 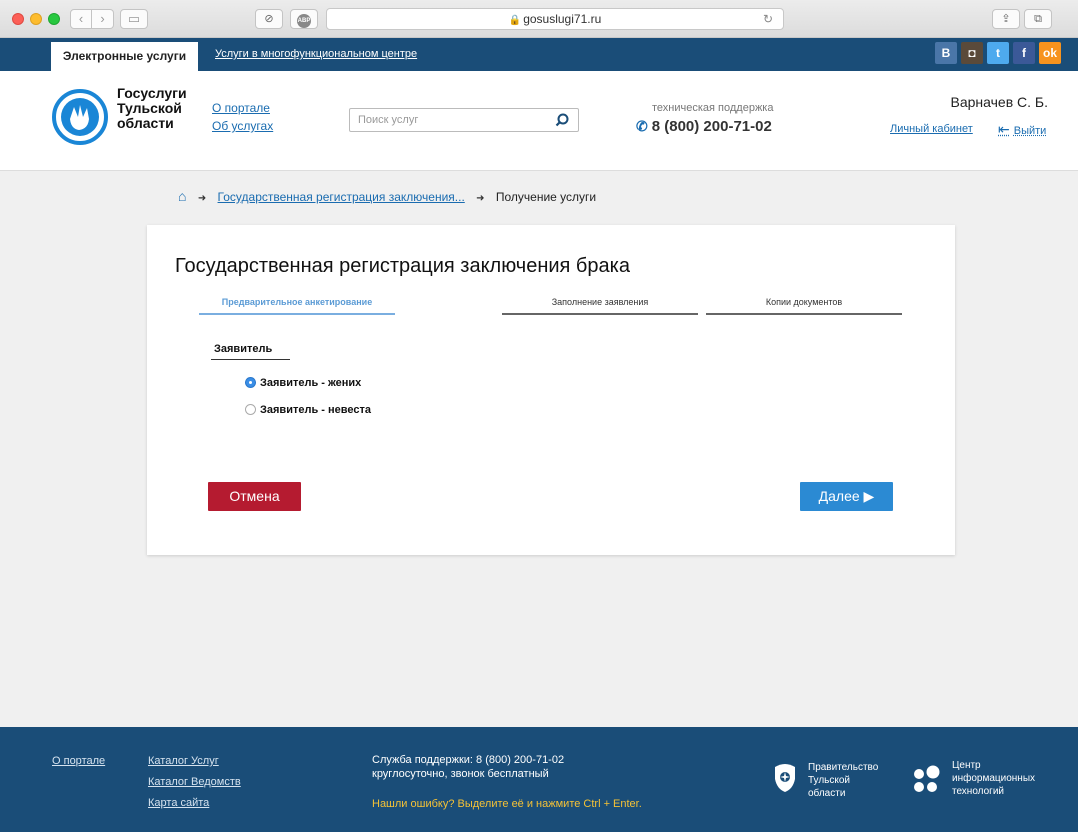 I want to click on logout-button: ⇤ Выйти, so click(x=1022, y=129).